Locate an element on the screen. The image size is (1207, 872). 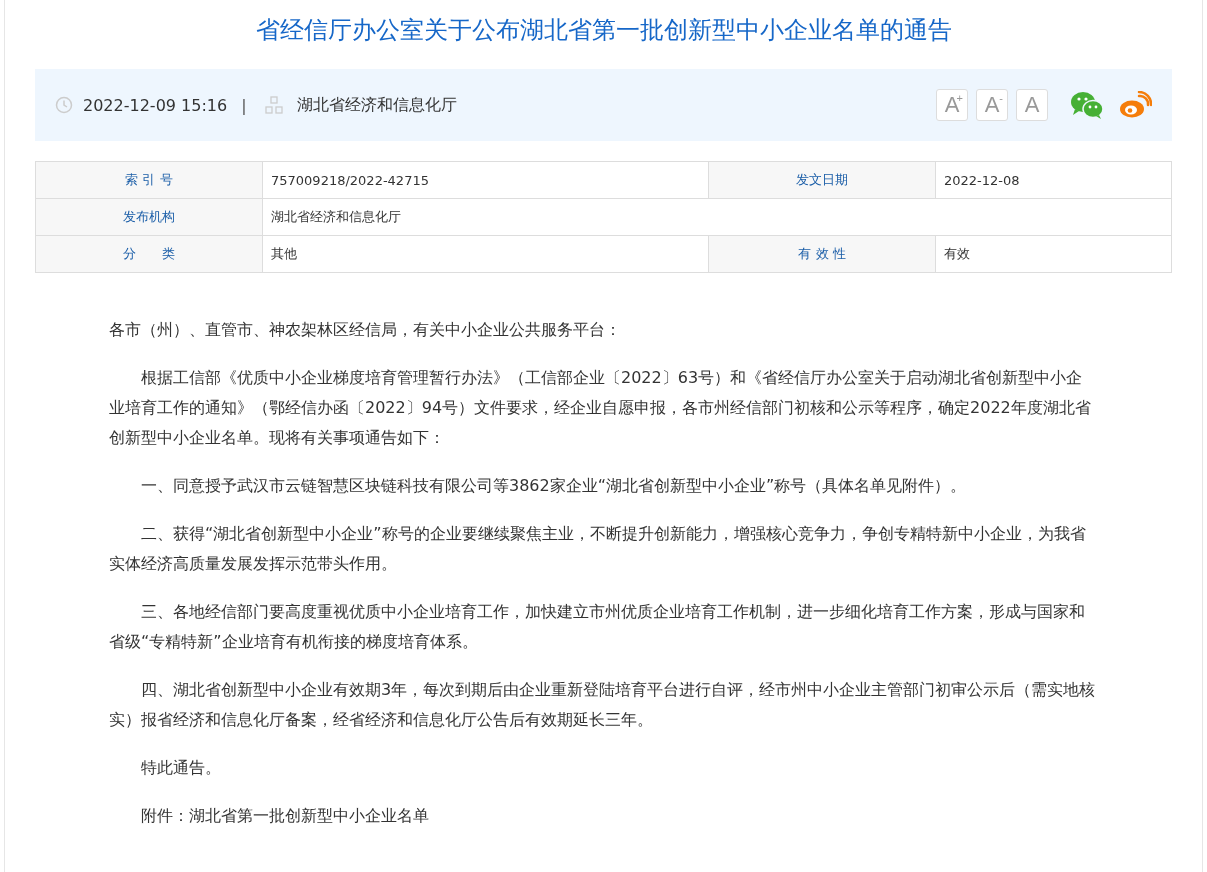
body-paragraph: 四、湖北省创新型中小企业有效期3年，每次到期后由企业重新登陆培育平台进行自评，经市州中小企业主管部门初审公示后（需实地核实）报省经济和信息化厅备案，经省经济和信息化厅公告后有效期延长三年。 is located at coordinates (603, 705).